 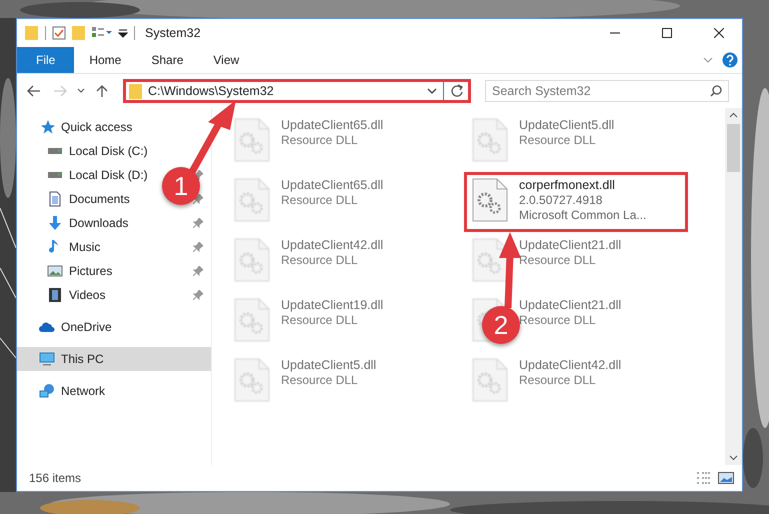 What do you see at coordinates (332, 305) in the screenshot?
I see `file-name: UpdateClient19.dll` at bounding box center [332, 305].